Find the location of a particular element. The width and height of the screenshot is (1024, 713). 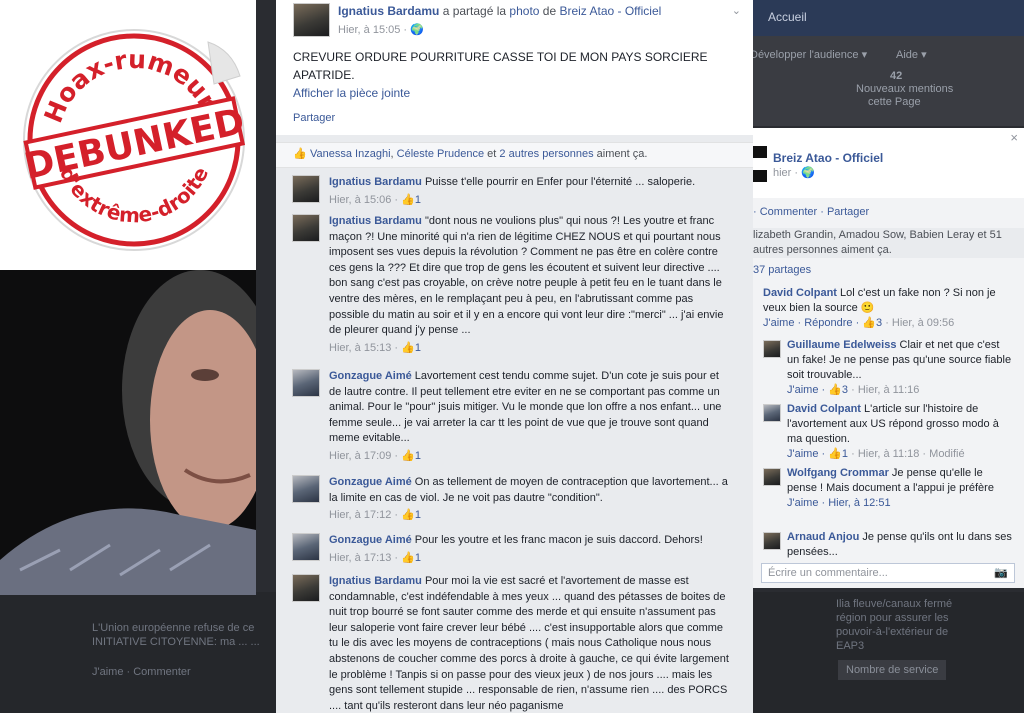

page-link: Breiz Atao - Officiel is located at coordinates (610, 11).